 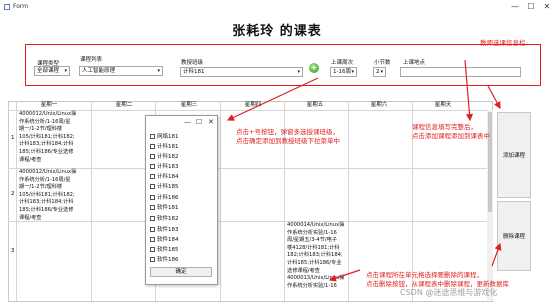 I want to click on class-checkbox: 软件182, so click(x=180, y=219).